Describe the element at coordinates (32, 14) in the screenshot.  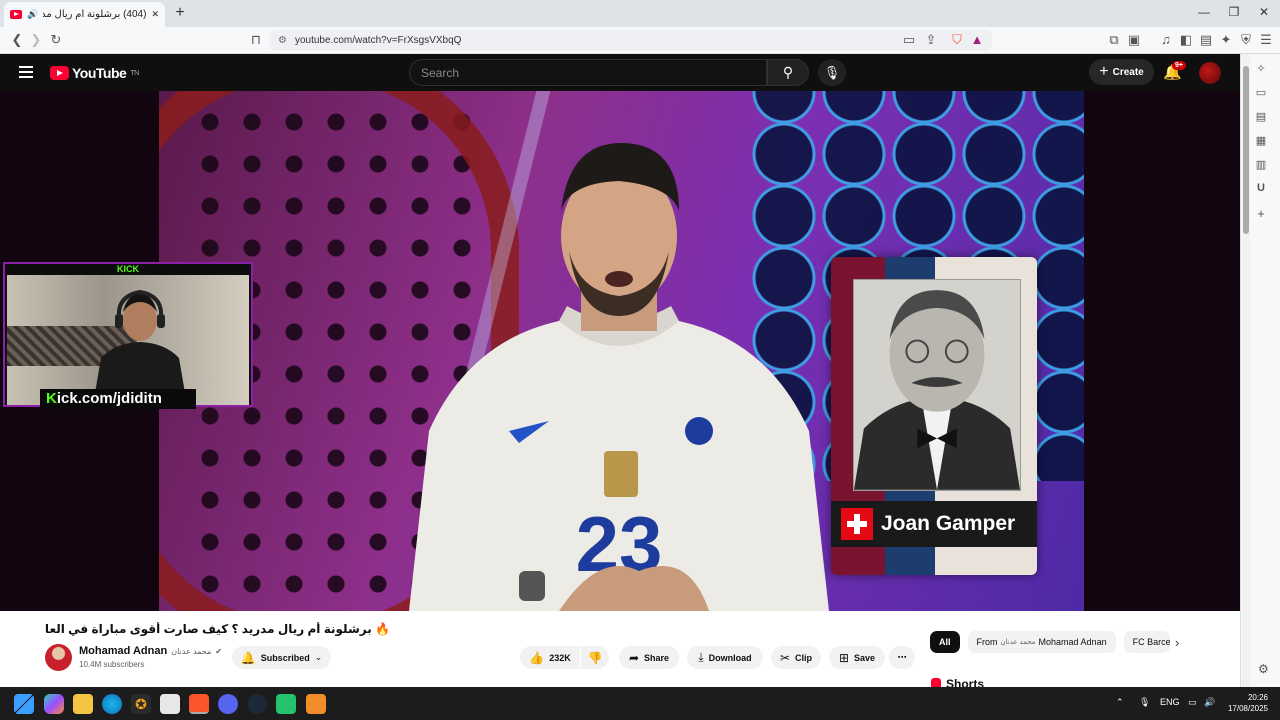
I see `audio-playing-icon: 🔊` at that location.